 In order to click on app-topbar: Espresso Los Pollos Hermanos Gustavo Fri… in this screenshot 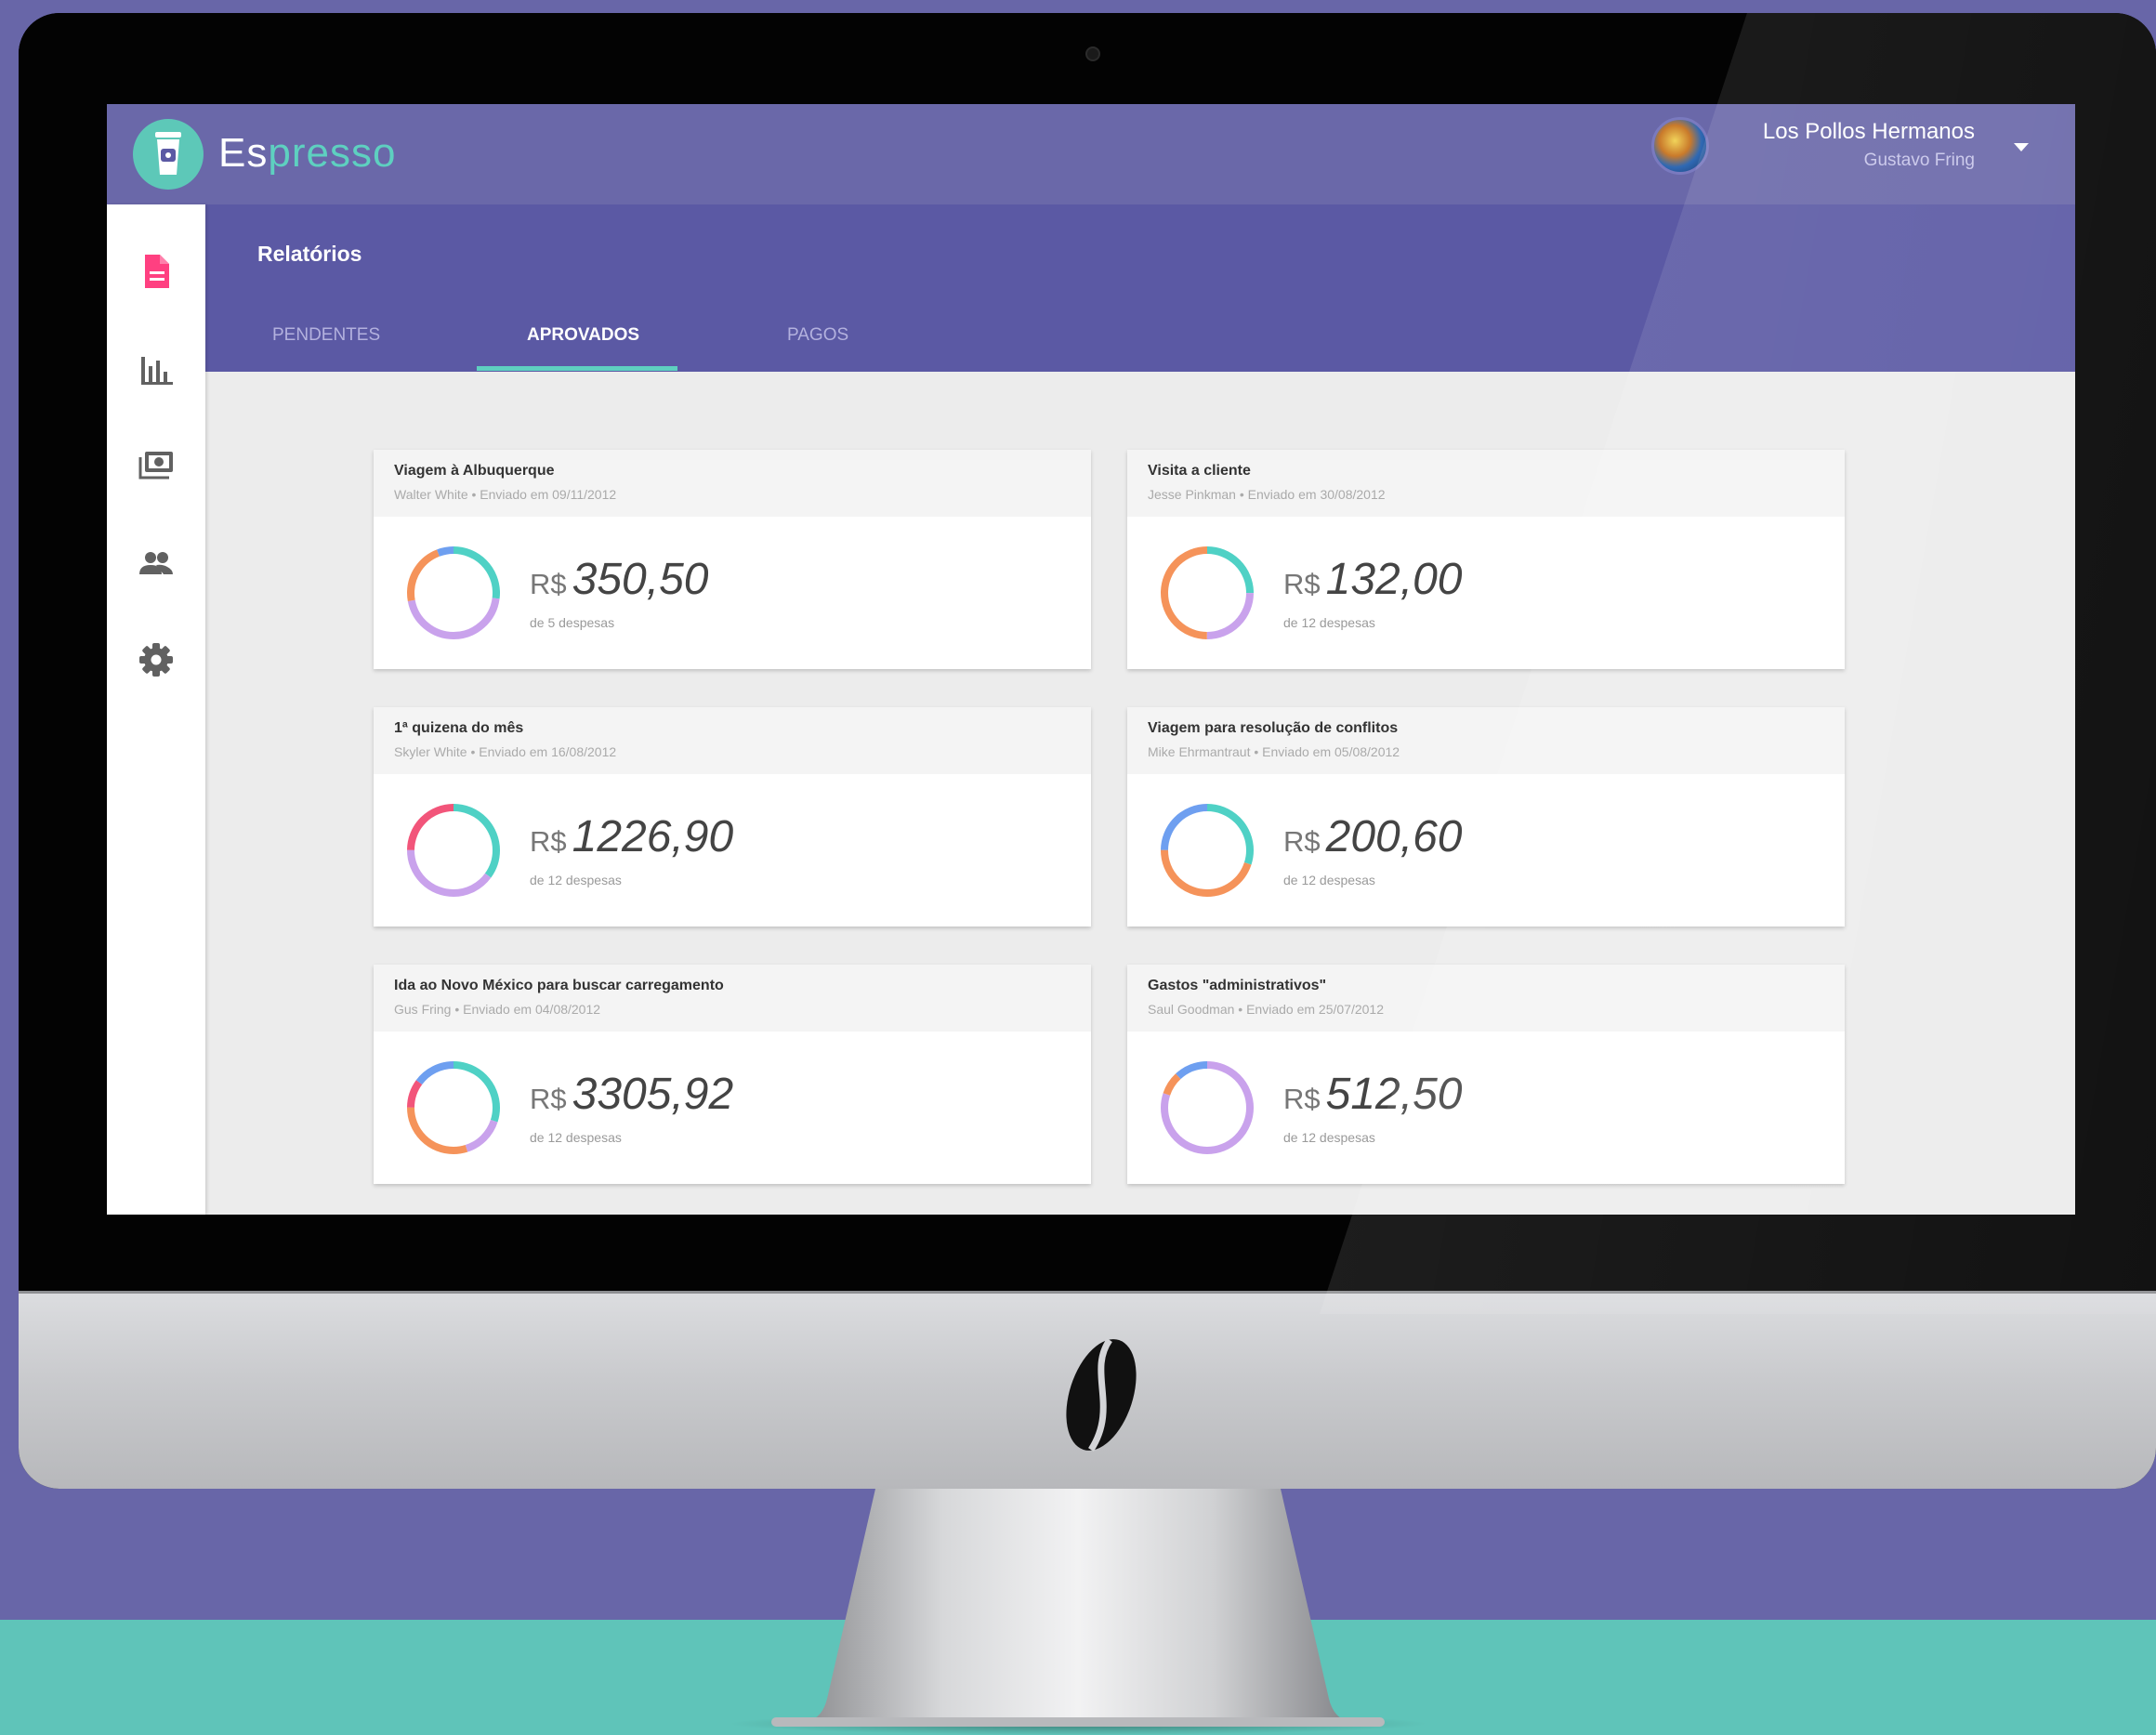, I will do `click(1091, 154)`.